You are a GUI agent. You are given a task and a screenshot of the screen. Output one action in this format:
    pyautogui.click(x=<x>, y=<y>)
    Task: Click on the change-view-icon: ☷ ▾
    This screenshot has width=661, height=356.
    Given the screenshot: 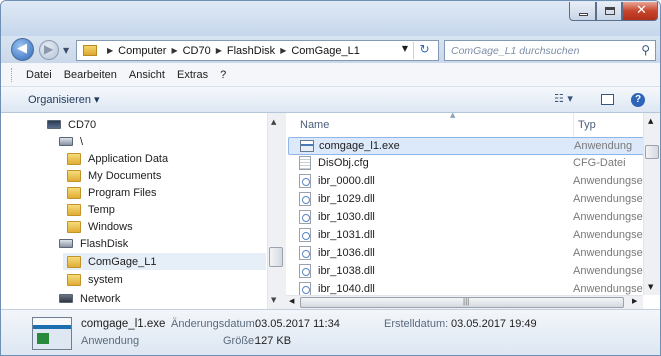 What is the action you would take?
    pyautogui.click(x=563, y=98)
    